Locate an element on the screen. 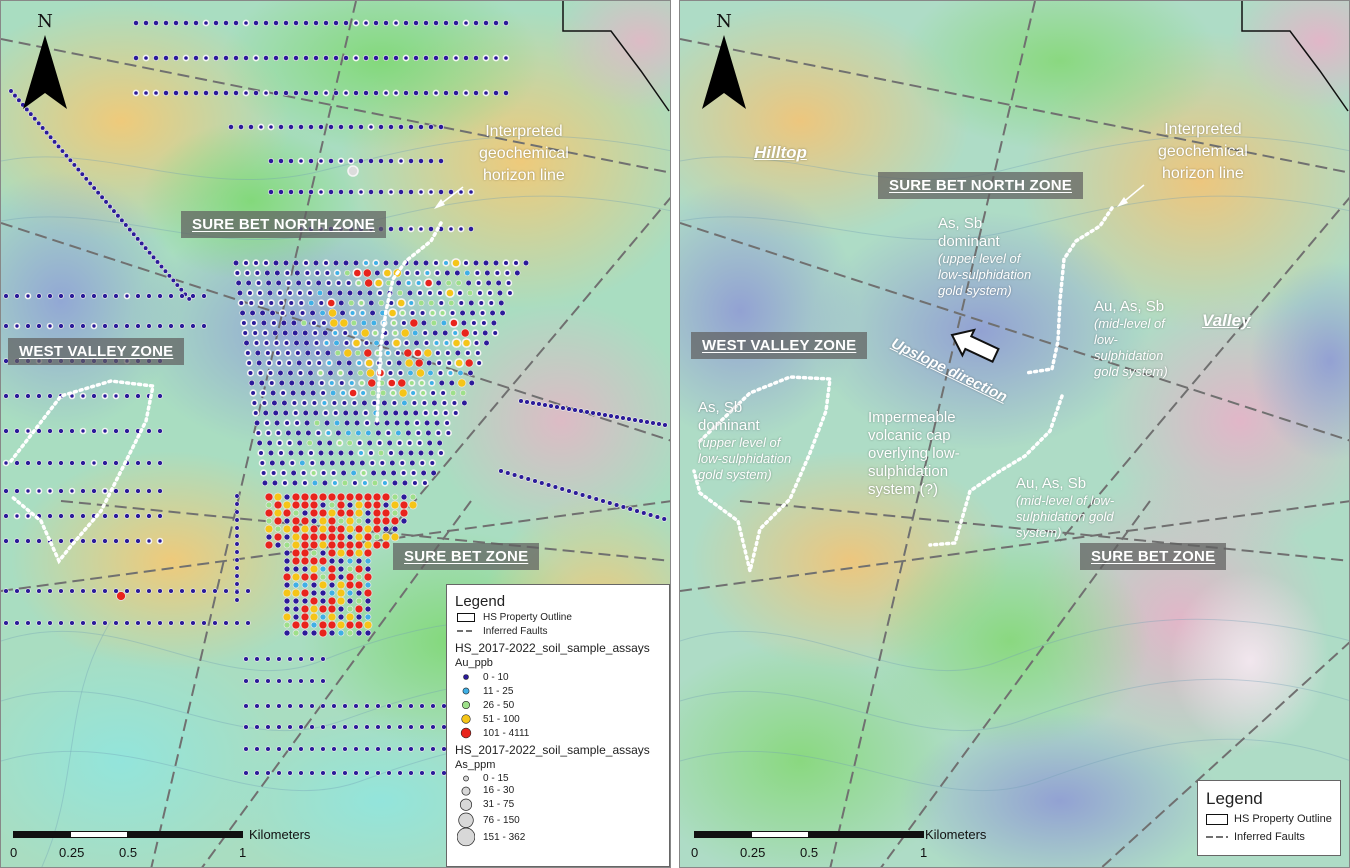 This screenshot has height=868, width=1350. legend-row-au-class: 11 - 25 is located at coordinates (558, 691).